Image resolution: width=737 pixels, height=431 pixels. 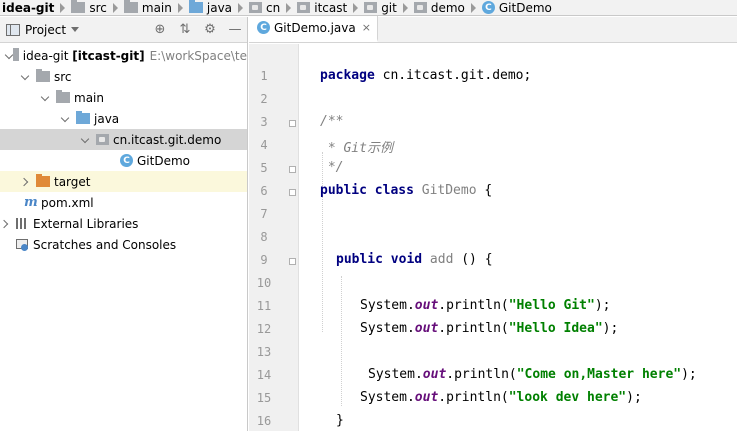 I want to click on breadcrumb-item-gitdemo: C GitDemo, so click(x=518, y=7).